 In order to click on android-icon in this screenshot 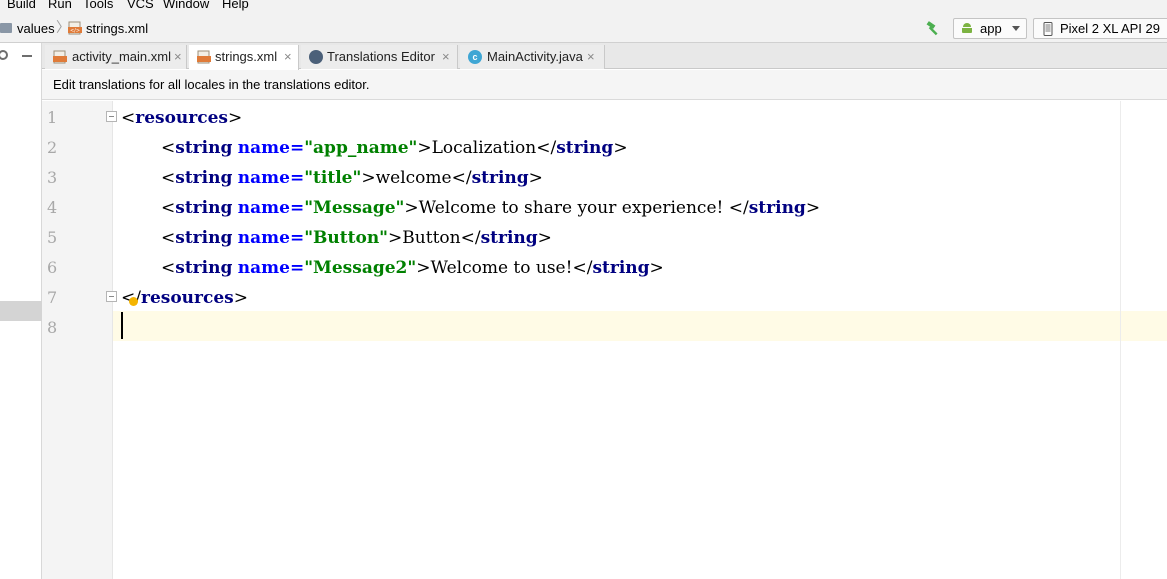, I will do `click(967, 28)`.